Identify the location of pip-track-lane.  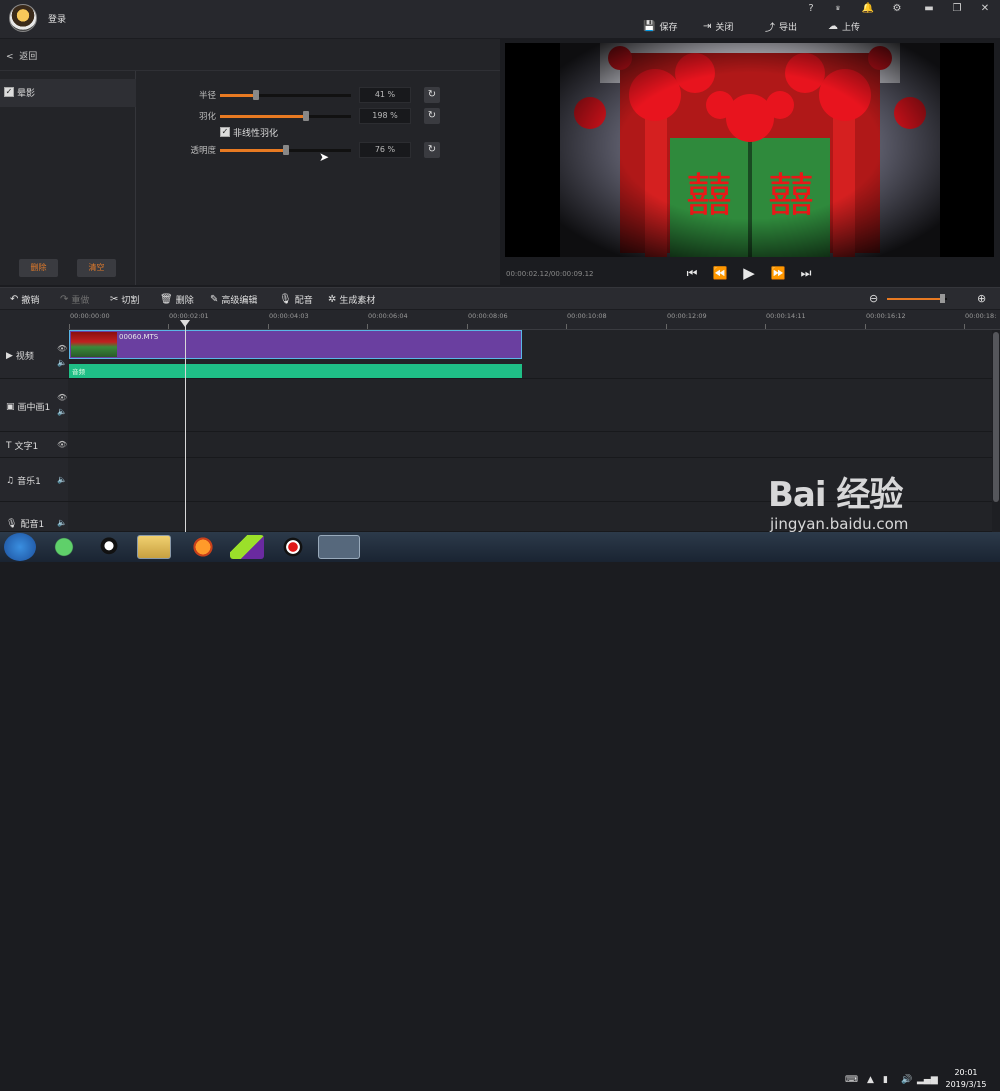
(530, 405).